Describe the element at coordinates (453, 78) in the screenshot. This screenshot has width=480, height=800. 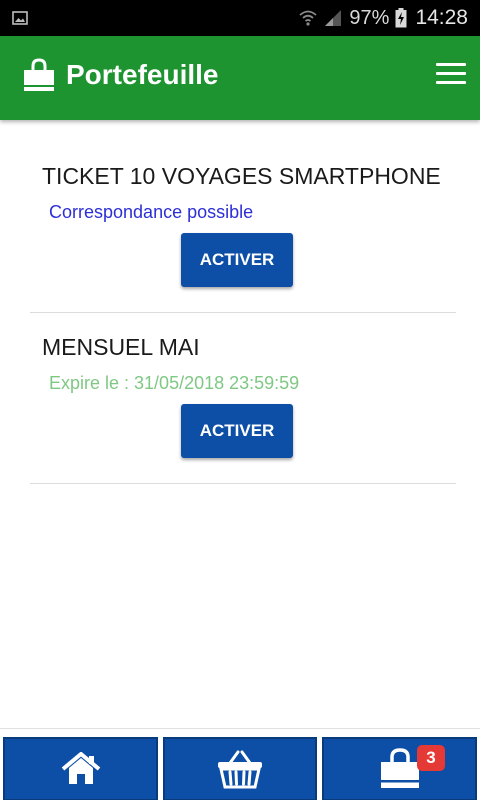
I see `hamburger-menu-icon` at that location.